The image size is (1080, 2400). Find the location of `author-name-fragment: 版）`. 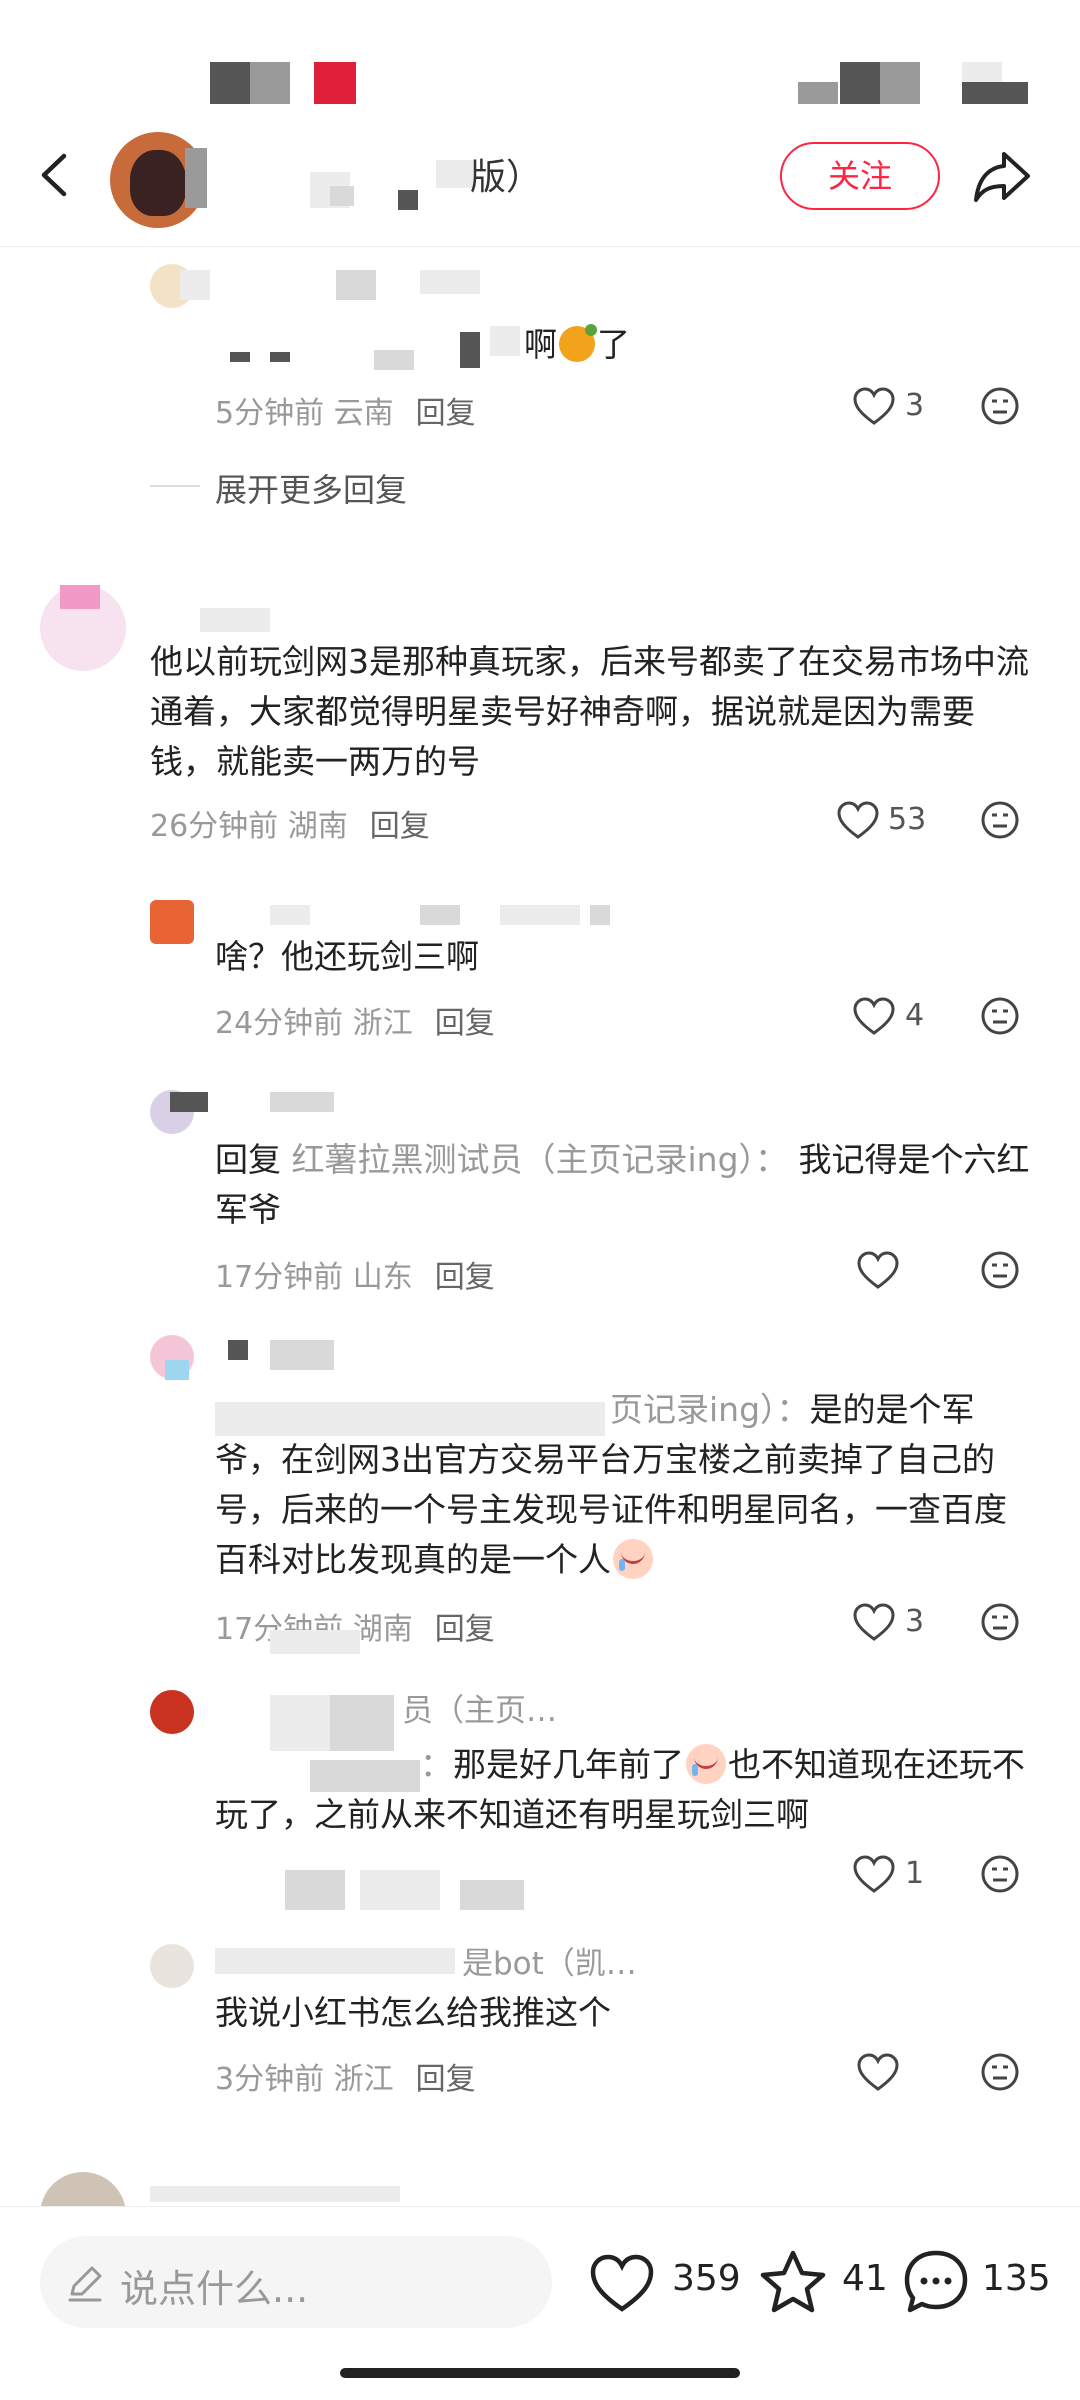

author-name-fragment: 版） is located at coordinates (506, 177).